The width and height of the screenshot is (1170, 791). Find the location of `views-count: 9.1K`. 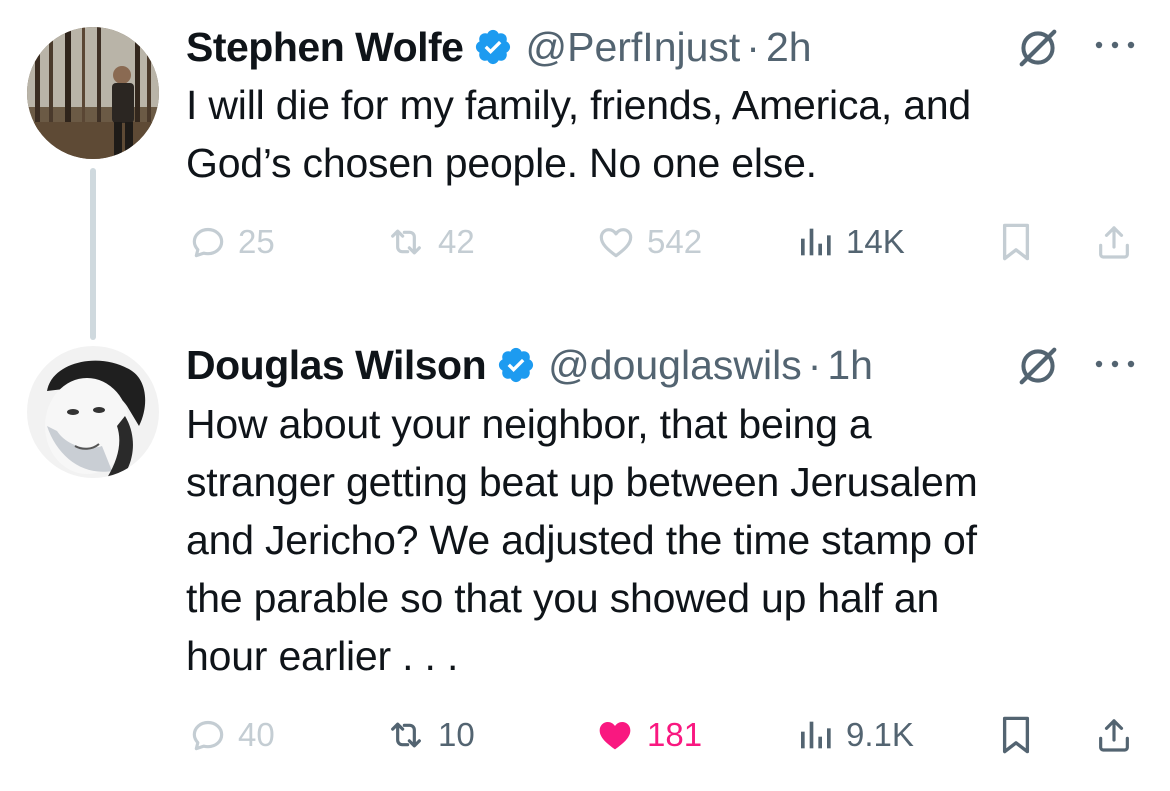

views-count: 9.1K is located at coordinates (880, 734).